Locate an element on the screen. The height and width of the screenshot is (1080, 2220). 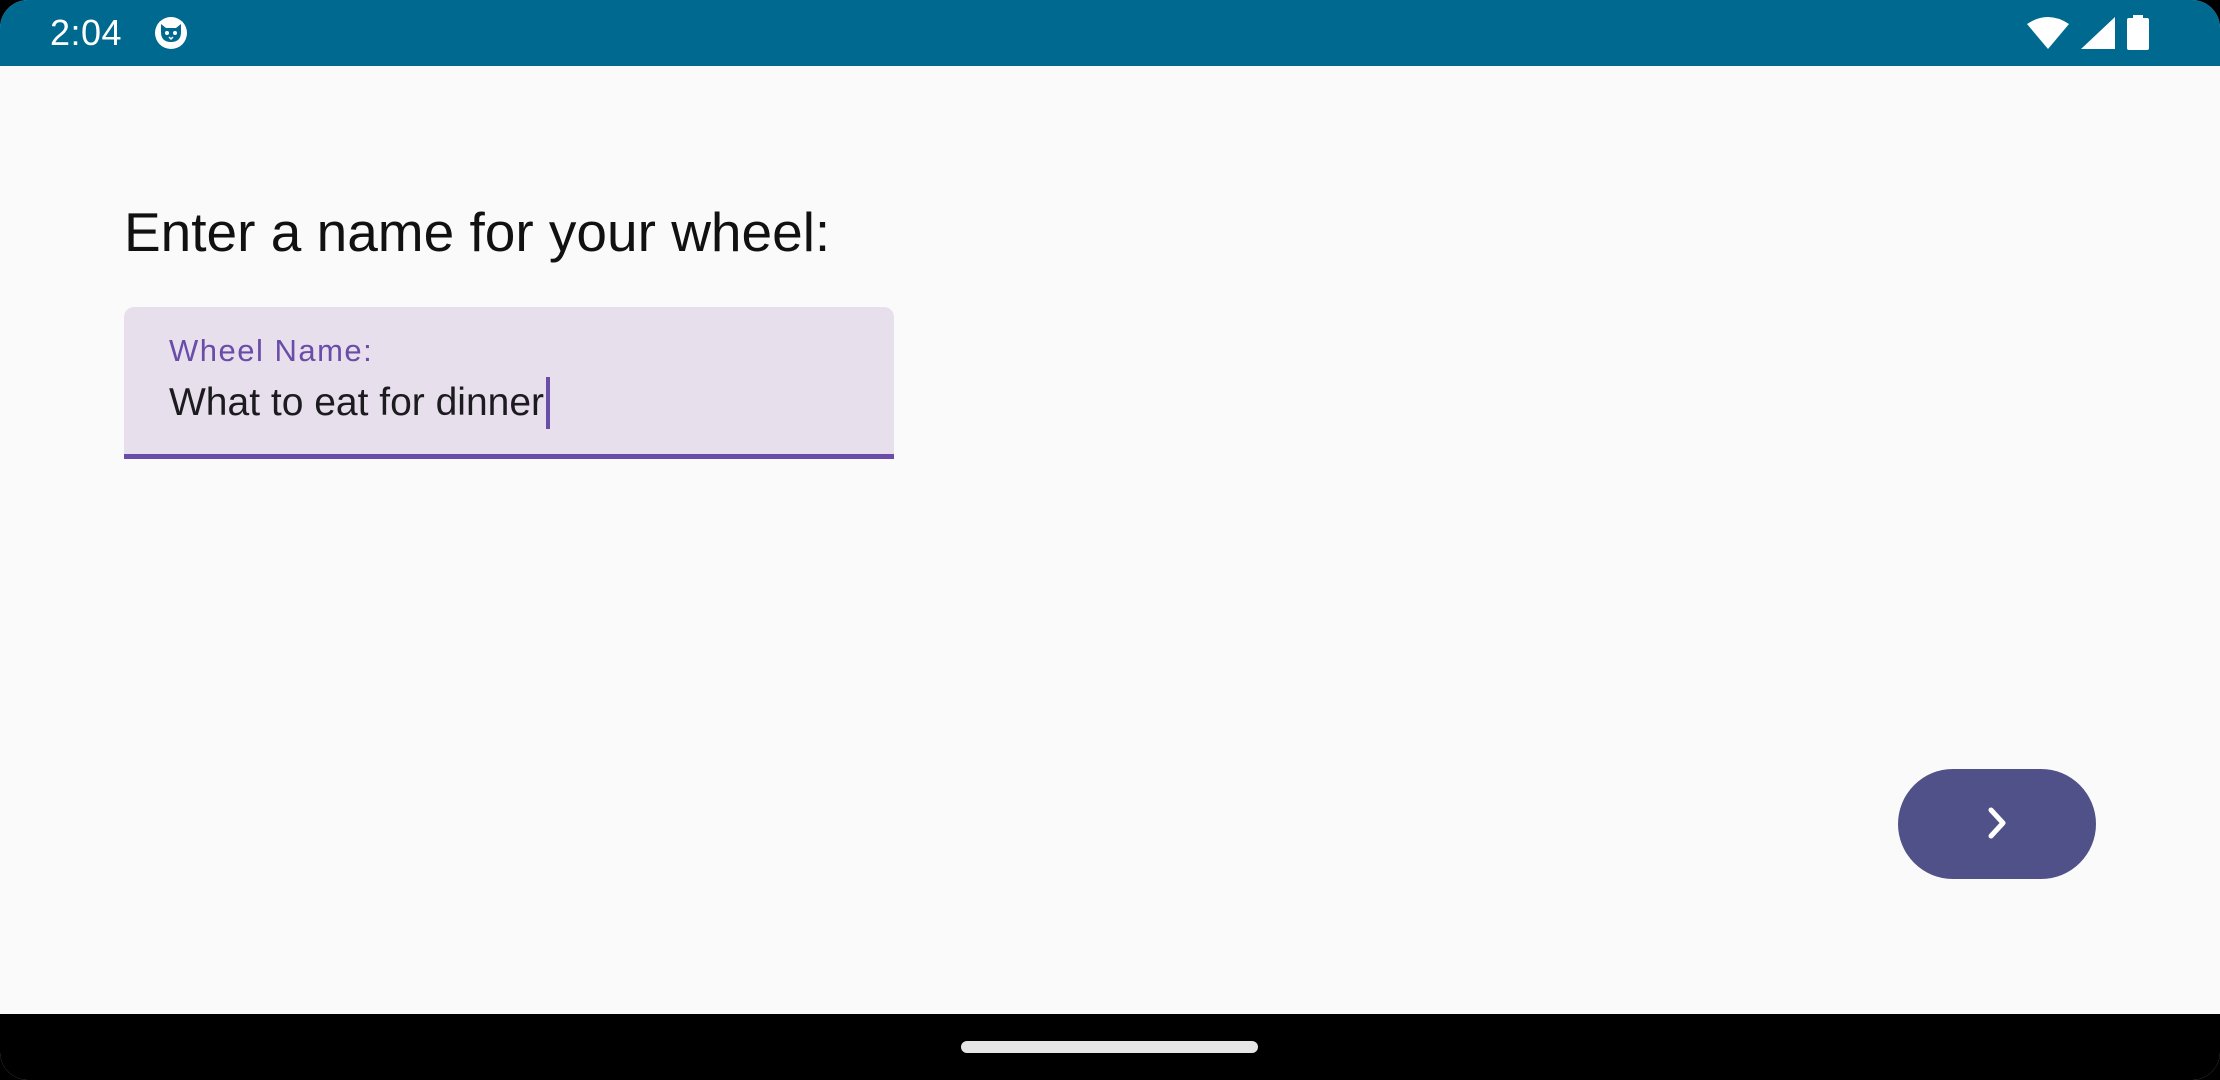
home-gesture-handle is located at coordinates (1109, 1047).